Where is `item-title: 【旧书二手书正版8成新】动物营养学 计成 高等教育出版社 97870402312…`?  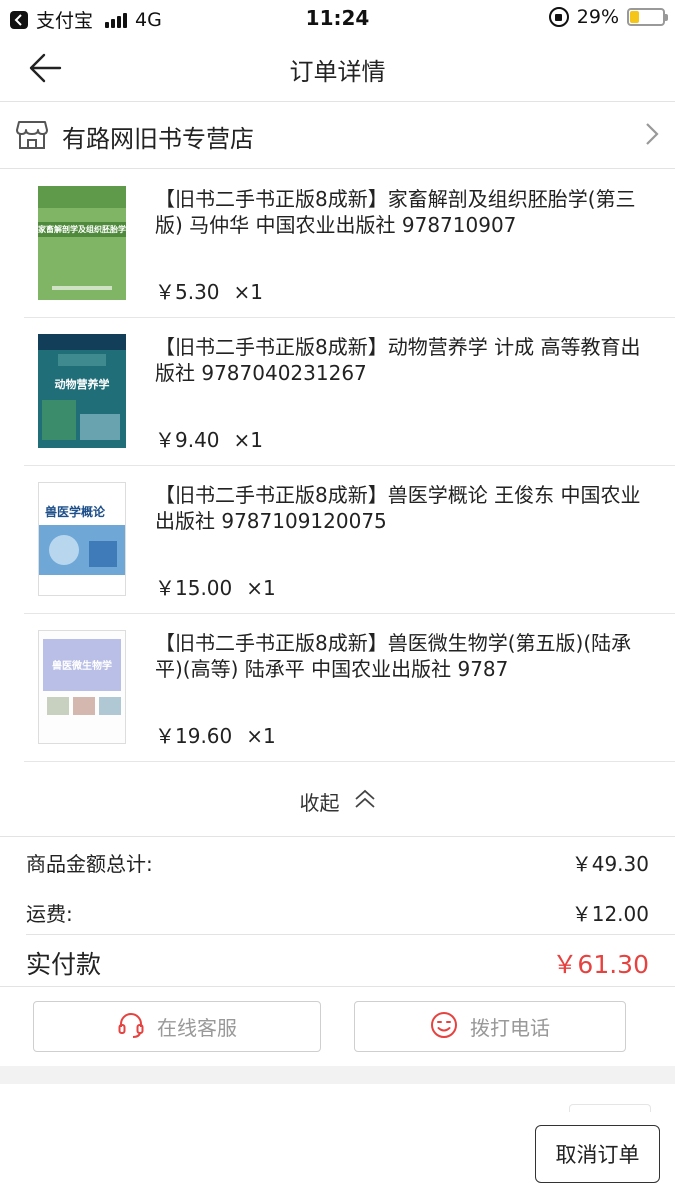
item-title: 【旧书二手书正版8成新】动物营养学 计成 高等教育出版社 97870402312… is located at coordinates (400, 360).